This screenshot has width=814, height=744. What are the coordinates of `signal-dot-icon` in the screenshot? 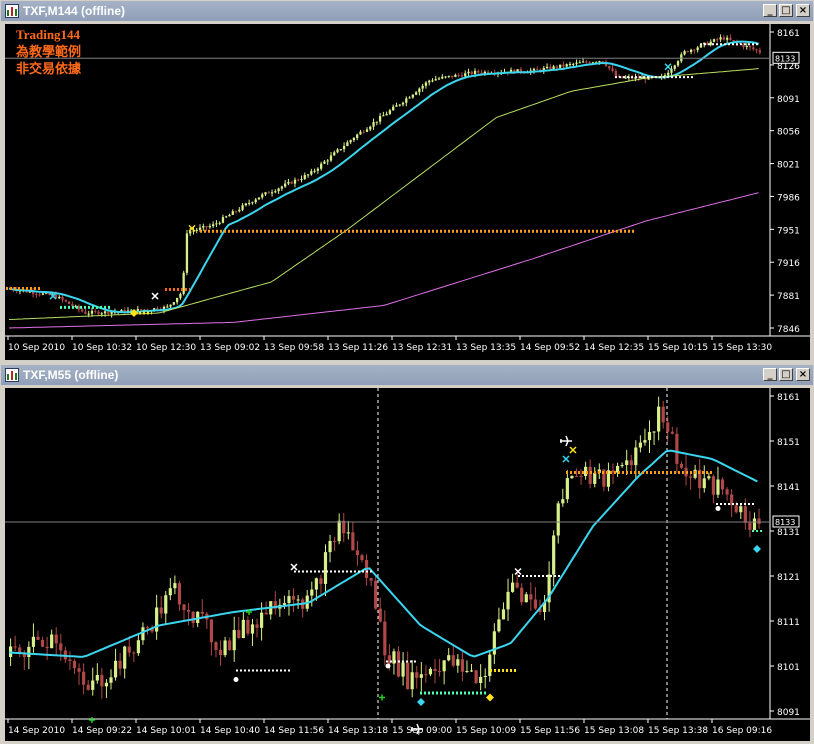 It's located at (718, 508).